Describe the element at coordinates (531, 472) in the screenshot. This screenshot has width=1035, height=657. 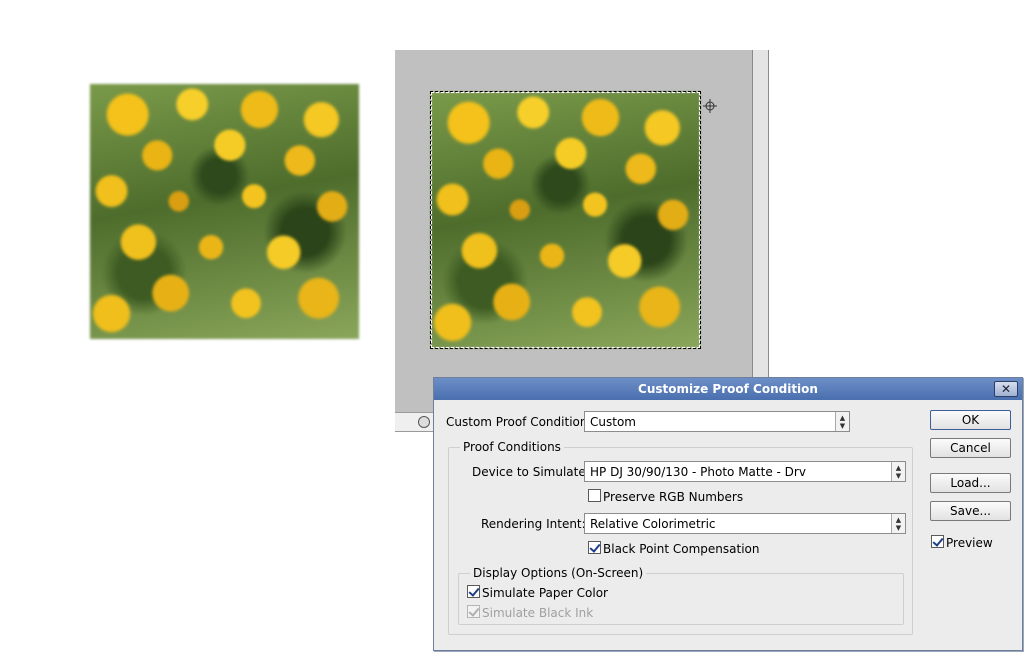
I see `device-to-simulate-label: Device to Simulate:` at that location.